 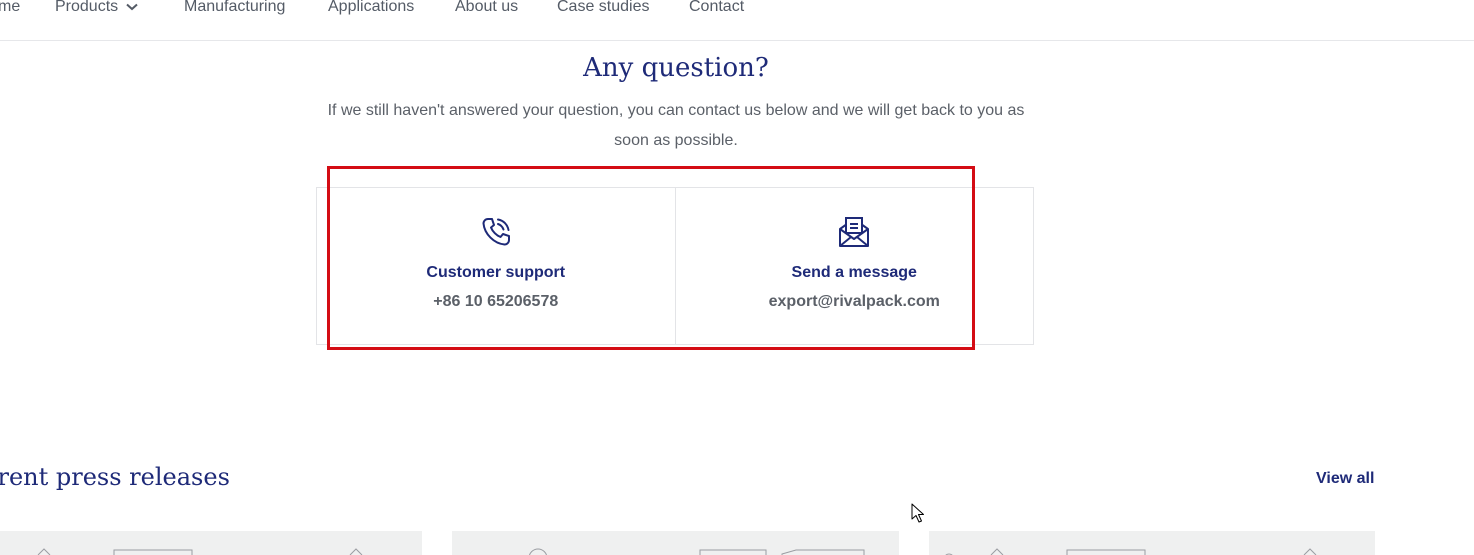 I want to click on customer-support-card: Customer support +86 10 65206578, so click(x=496, y=266).